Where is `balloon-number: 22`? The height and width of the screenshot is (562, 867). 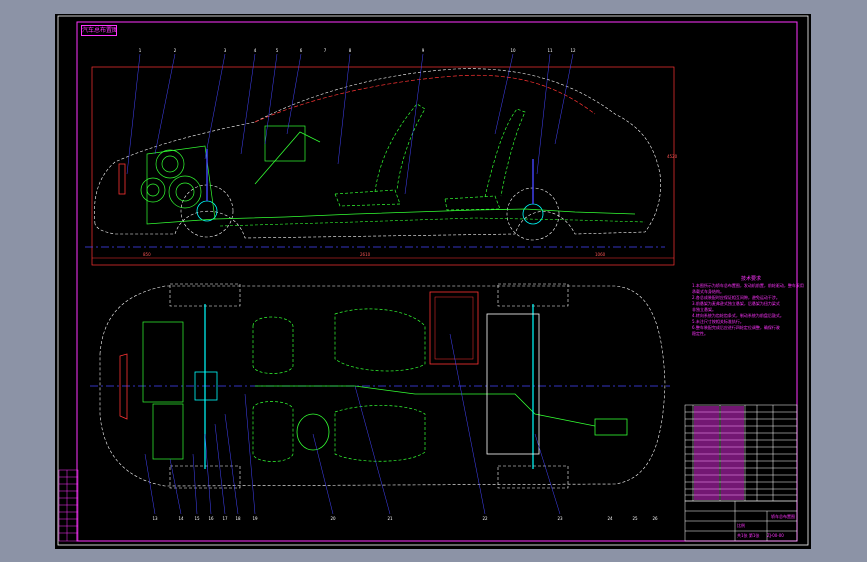 balloon-number: 22 is located at coordinates (485, 518).